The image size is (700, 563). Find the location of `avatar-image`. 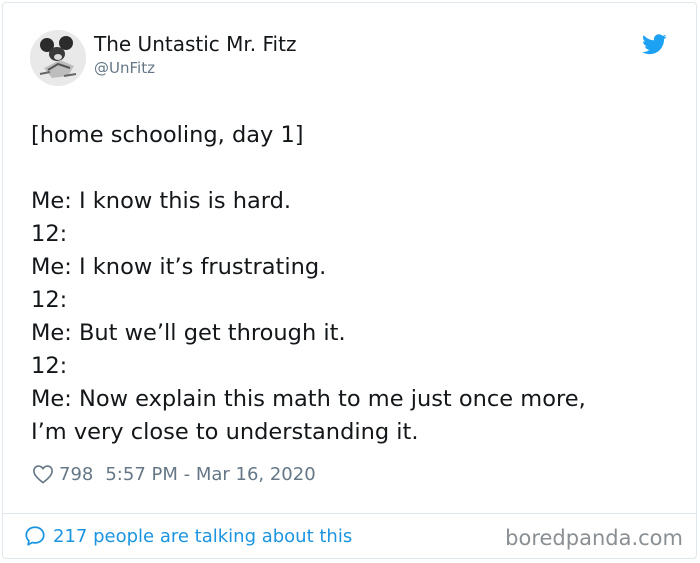

avatar-image is located at coordinates (58, 58).